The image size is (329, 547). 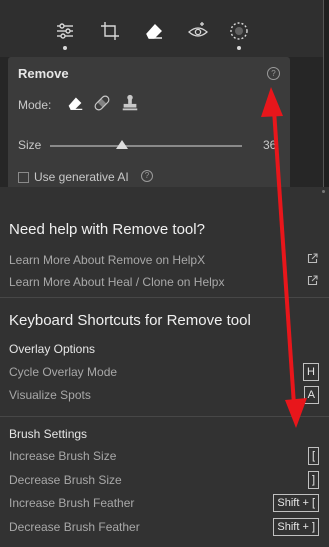 I want to click on generative-ai-checkbox, so click(x=23, y=177).